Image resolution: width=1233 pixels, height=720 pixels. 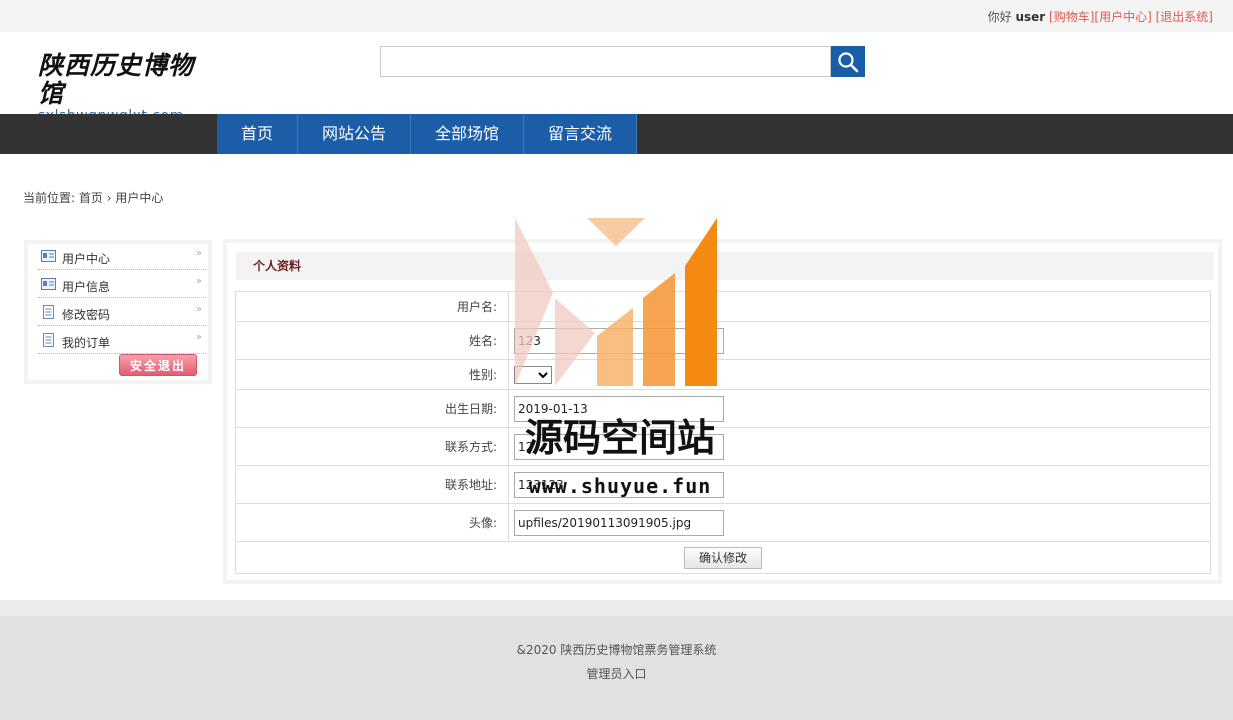 I want to click on search-input, so click(x=605, y=61).